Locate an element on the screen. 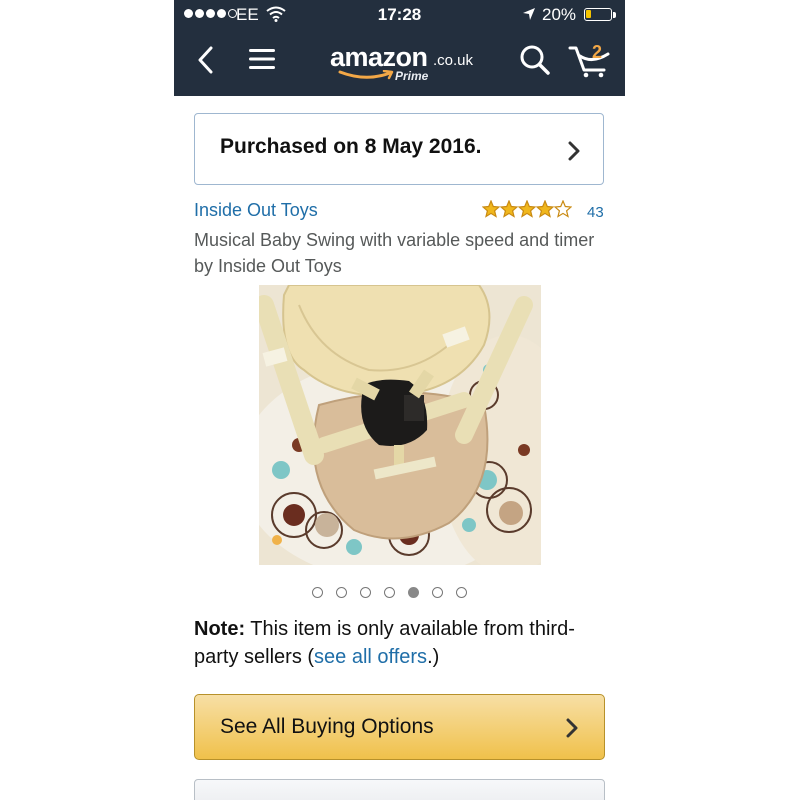 The height and width of the screenshot is (800, 800). battery-level is located at coordinates (588, 14).